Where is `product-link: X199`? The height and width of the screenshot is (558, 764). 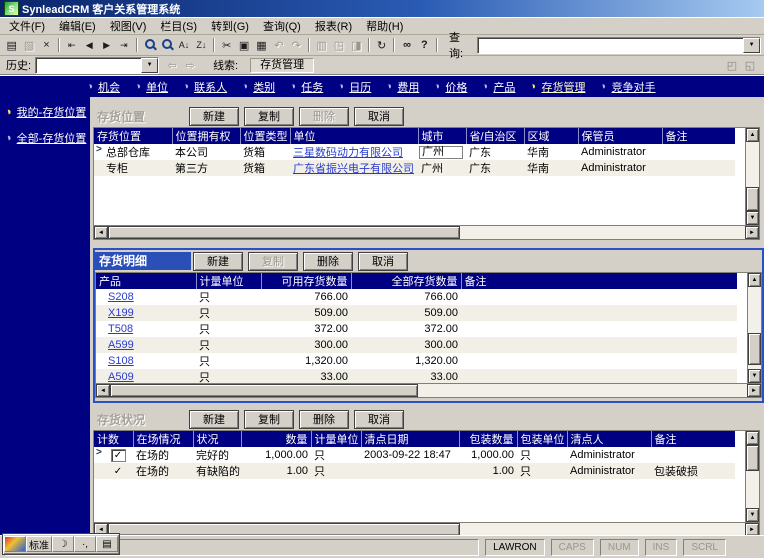
product-link: X199 is located at coordinates (121, 313).